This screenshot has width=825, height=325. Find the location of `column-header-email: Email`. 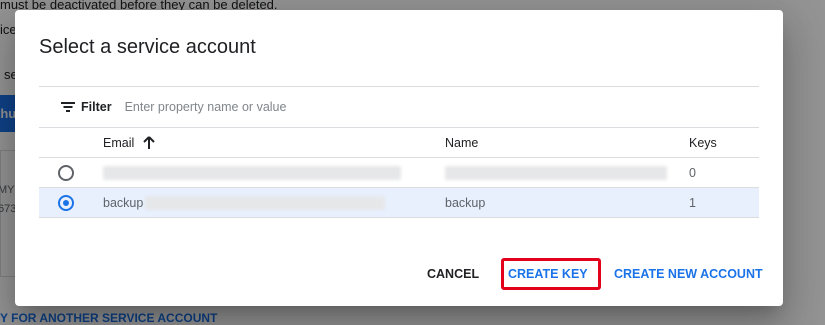

column-header-email: Email is located at coordinates (129, 142).